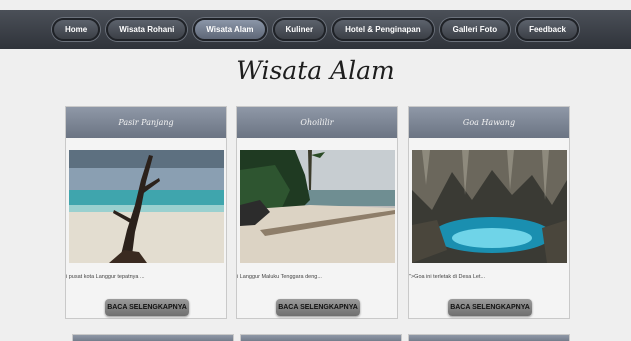 Image resolution: width=631 pixels, height=341 pixels. I want to click on cave-photo, so click(489, 206).